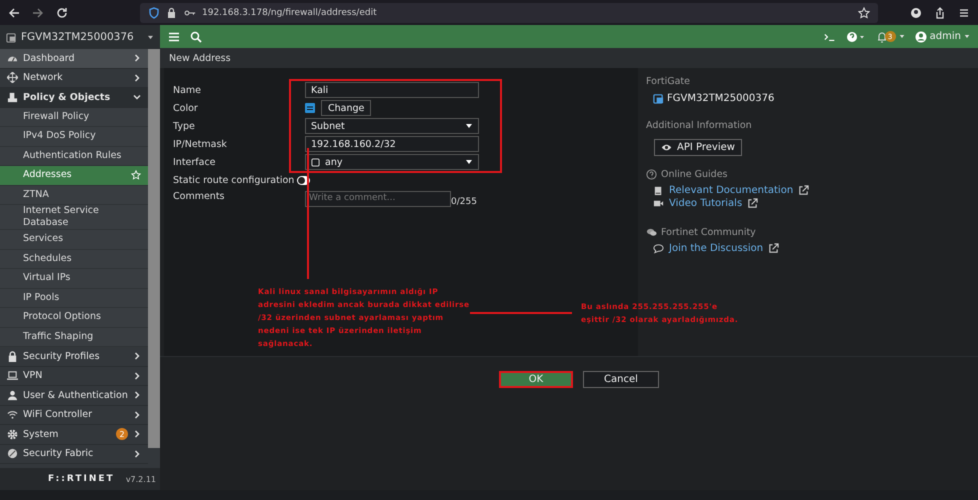 The height and width of the screenshot is (500, 978). What do you see at coordinates (74, 318) in the screenshot?
I see `sidebar-subitem: Protocol Options` at bounding box center [74, 318].